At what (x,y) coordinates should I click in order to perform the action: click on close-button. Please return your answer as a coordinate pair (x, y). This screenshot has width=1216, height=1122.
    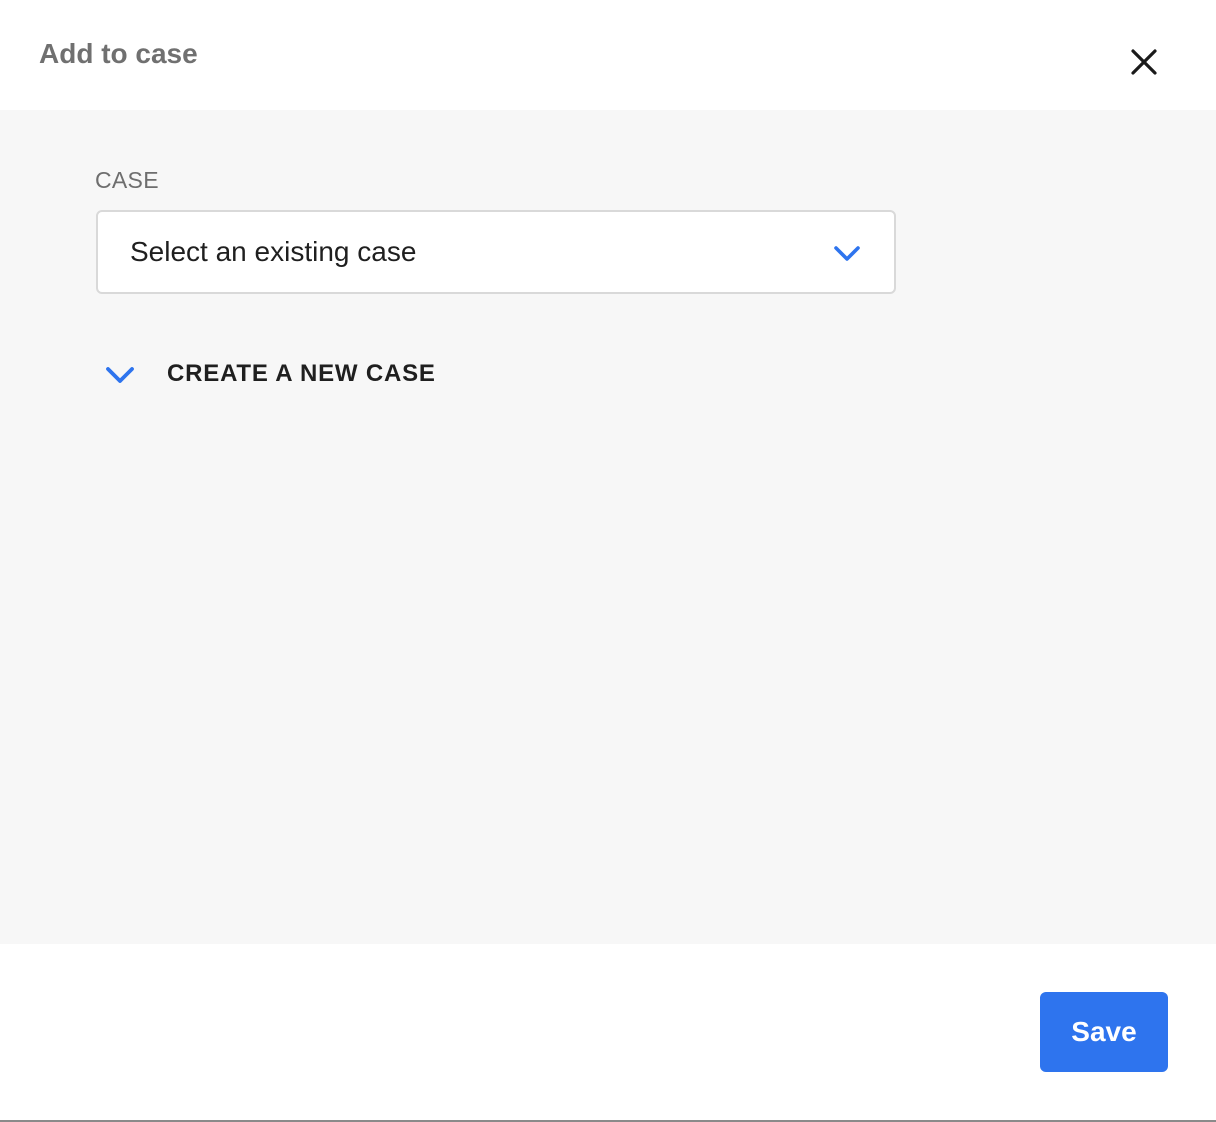
    Looking at the image, I should click on (1144, 62).